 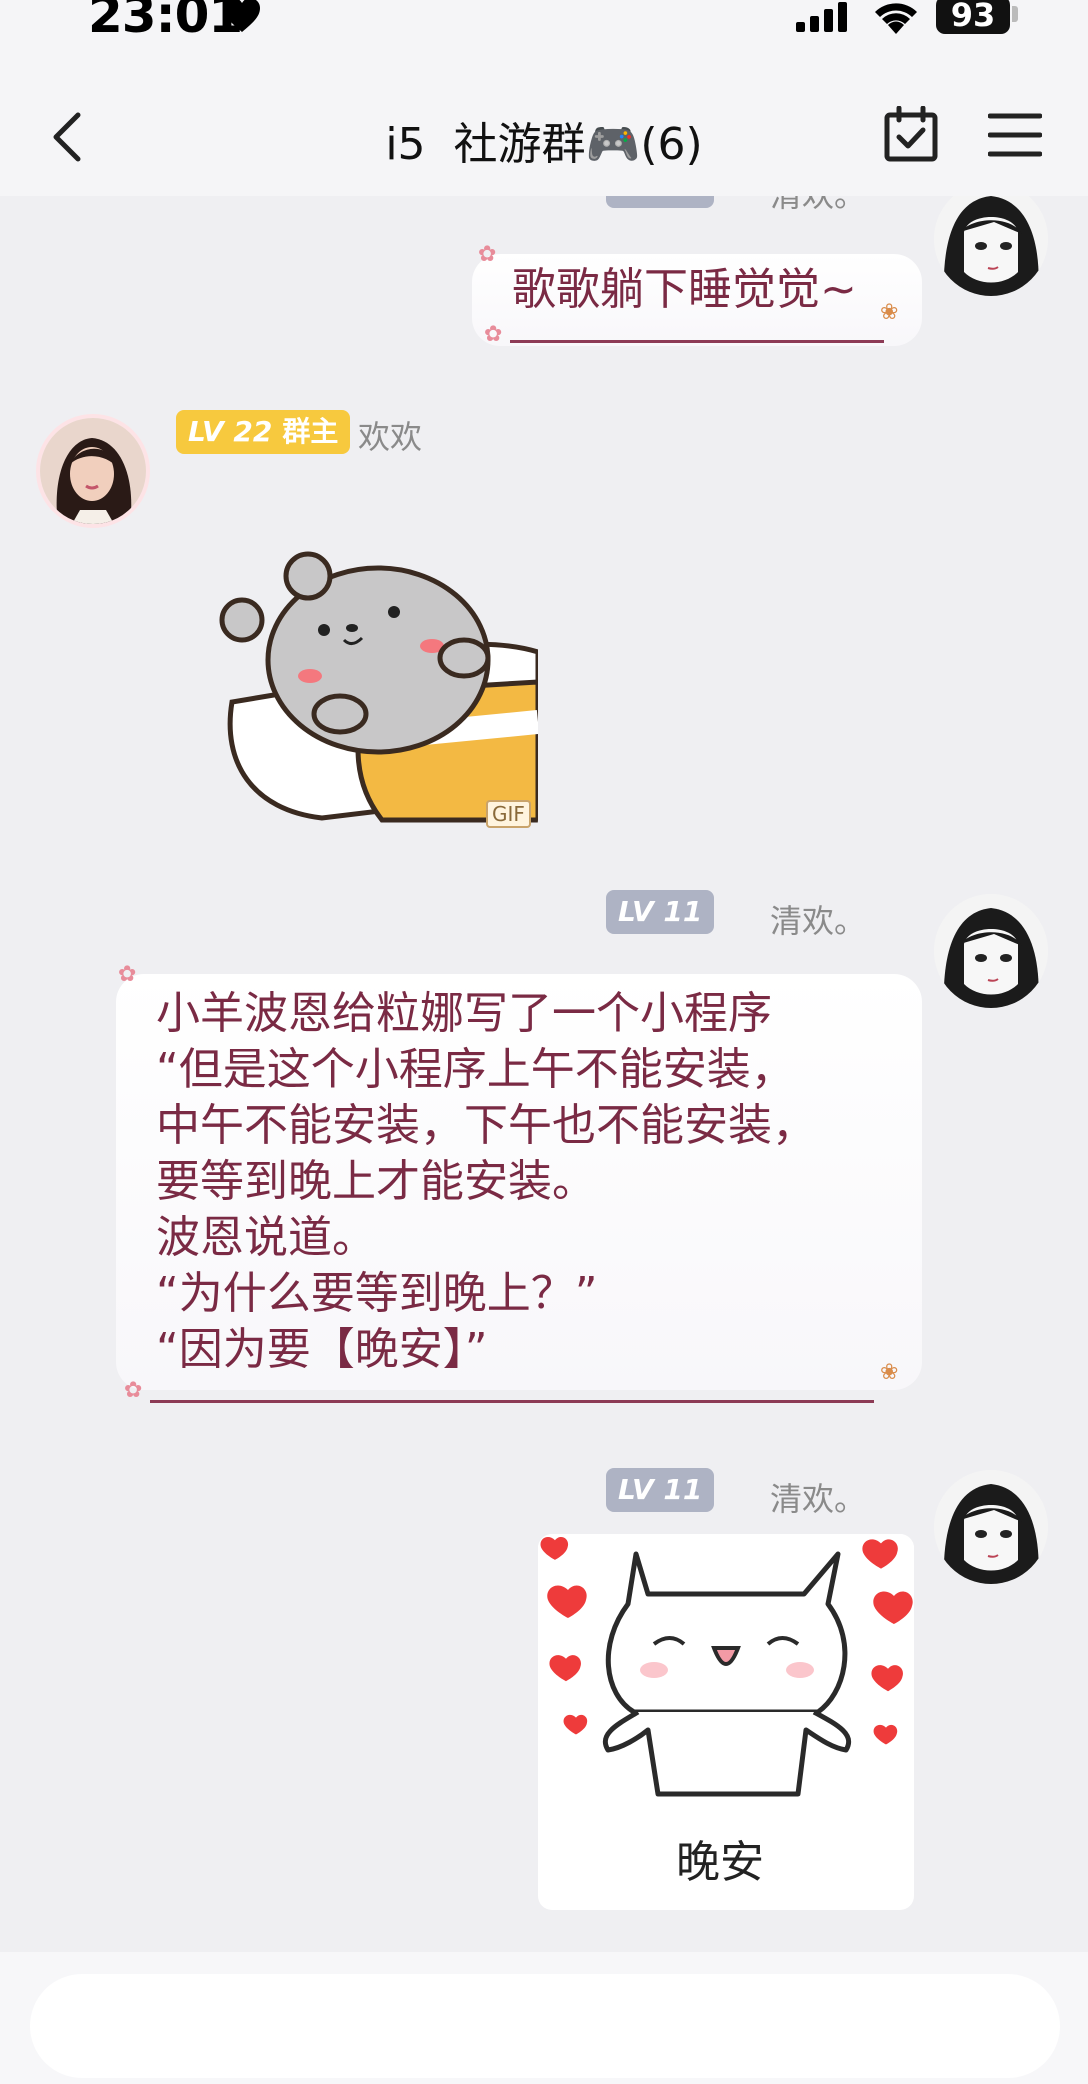 I want to click on level-badge-owner: LV 22 群主, so click(x=263, y=432).